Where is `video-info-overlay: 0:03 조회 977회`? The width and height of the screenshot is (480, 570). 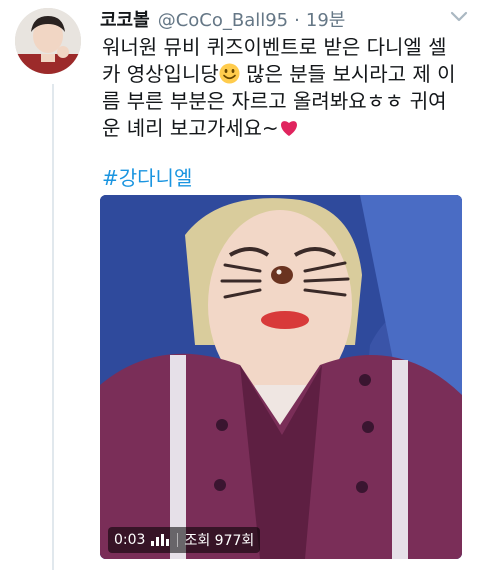 video-info-overlay: 0:03 조회 977회 is located at coordinates (184, 540).